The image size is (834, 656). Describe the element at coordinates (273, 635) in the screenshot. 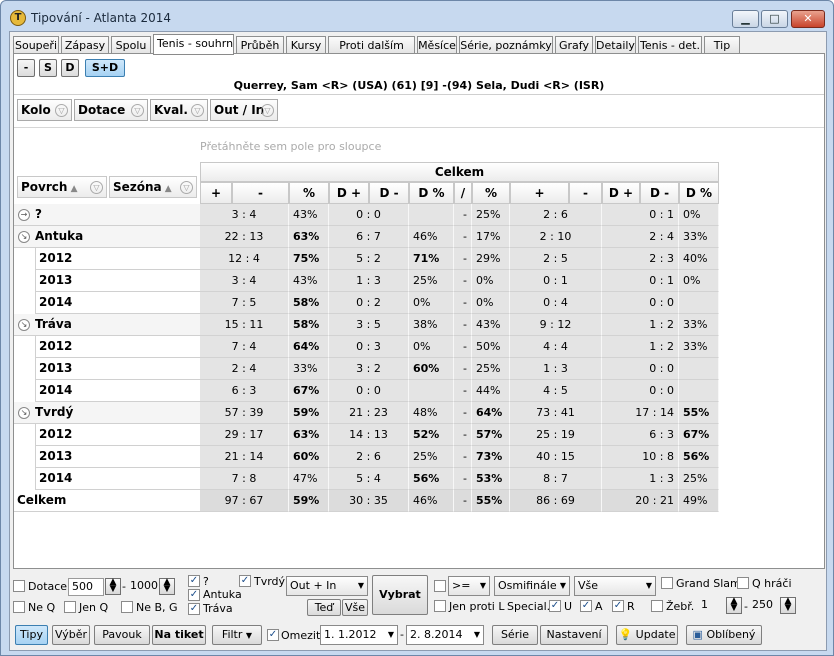

I see `omezit-checkbox: ✓` at that location.